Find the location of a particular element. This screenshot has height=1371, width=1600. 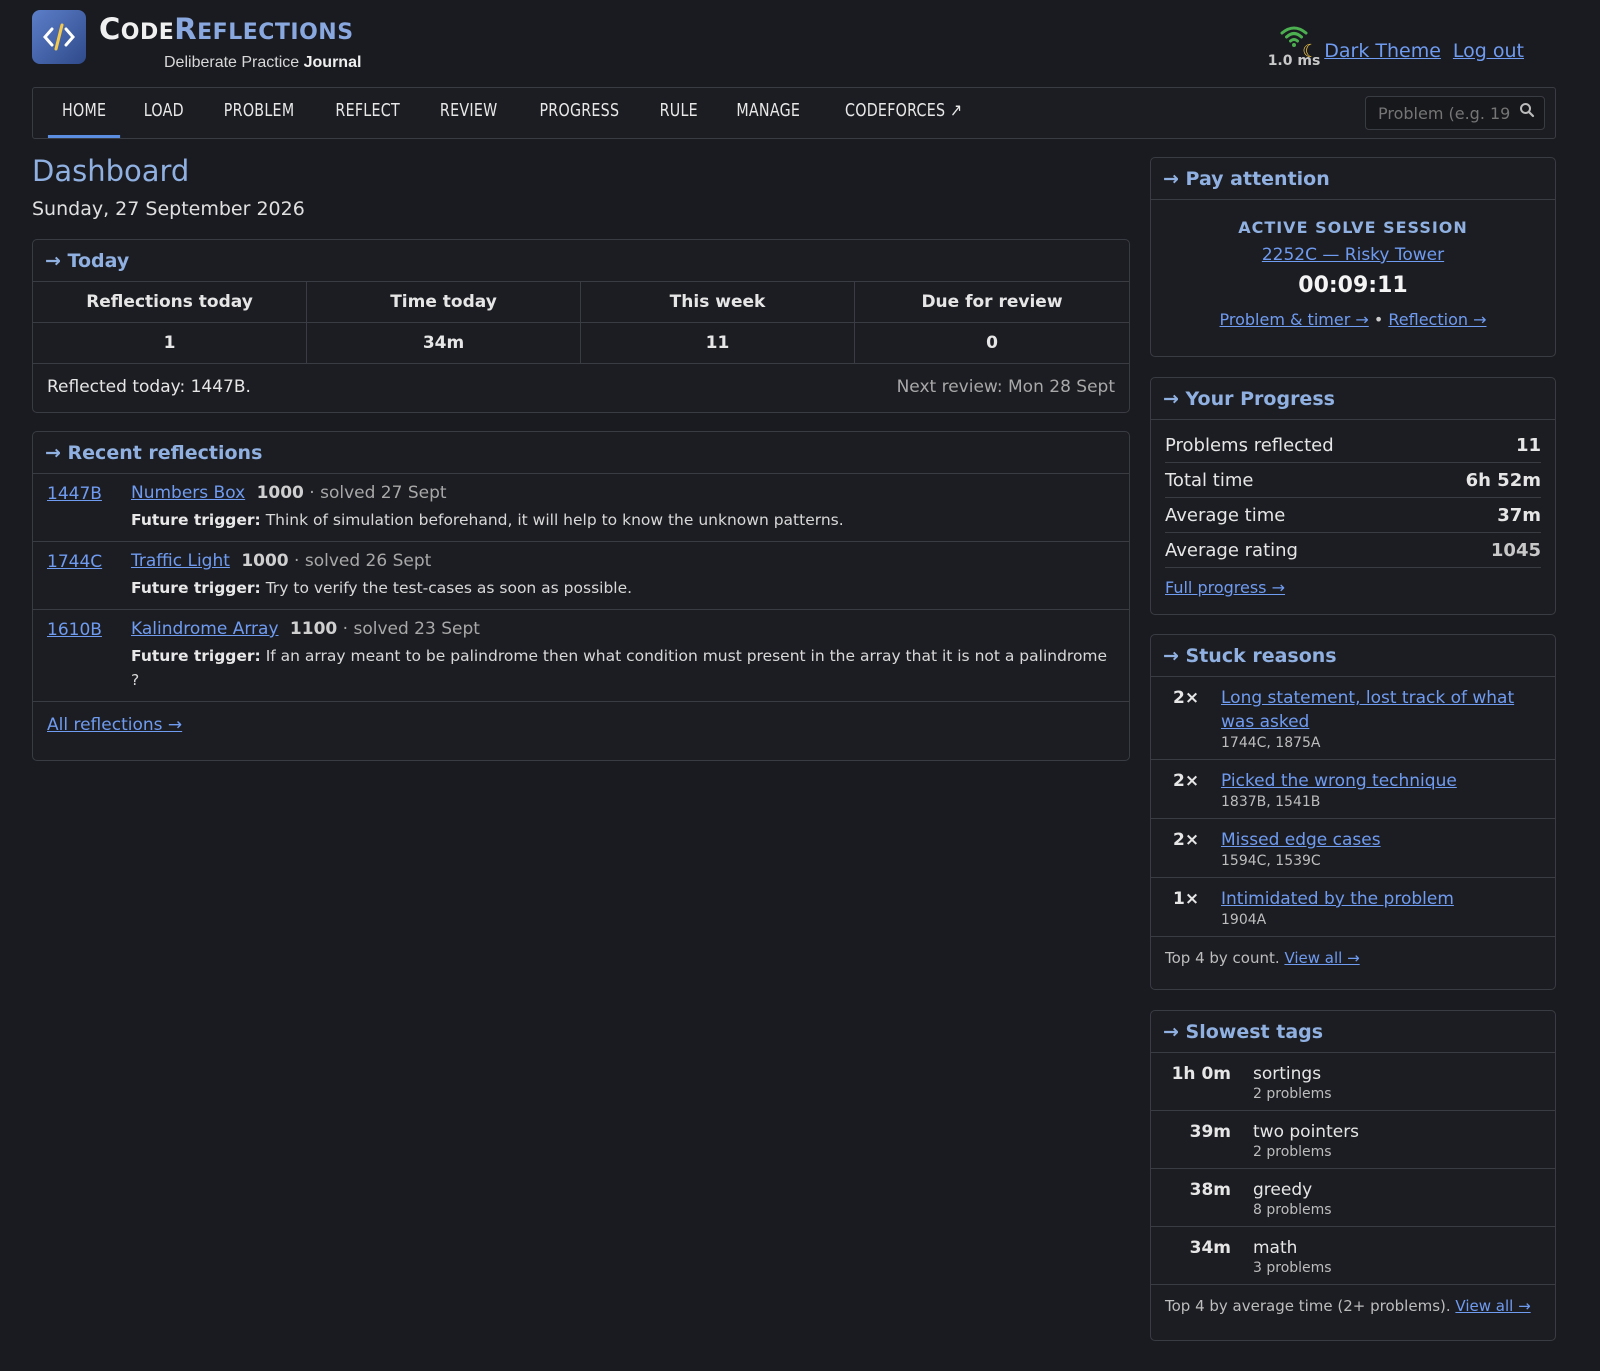

progress-label: Total time is located at coordinates (1209, 480).